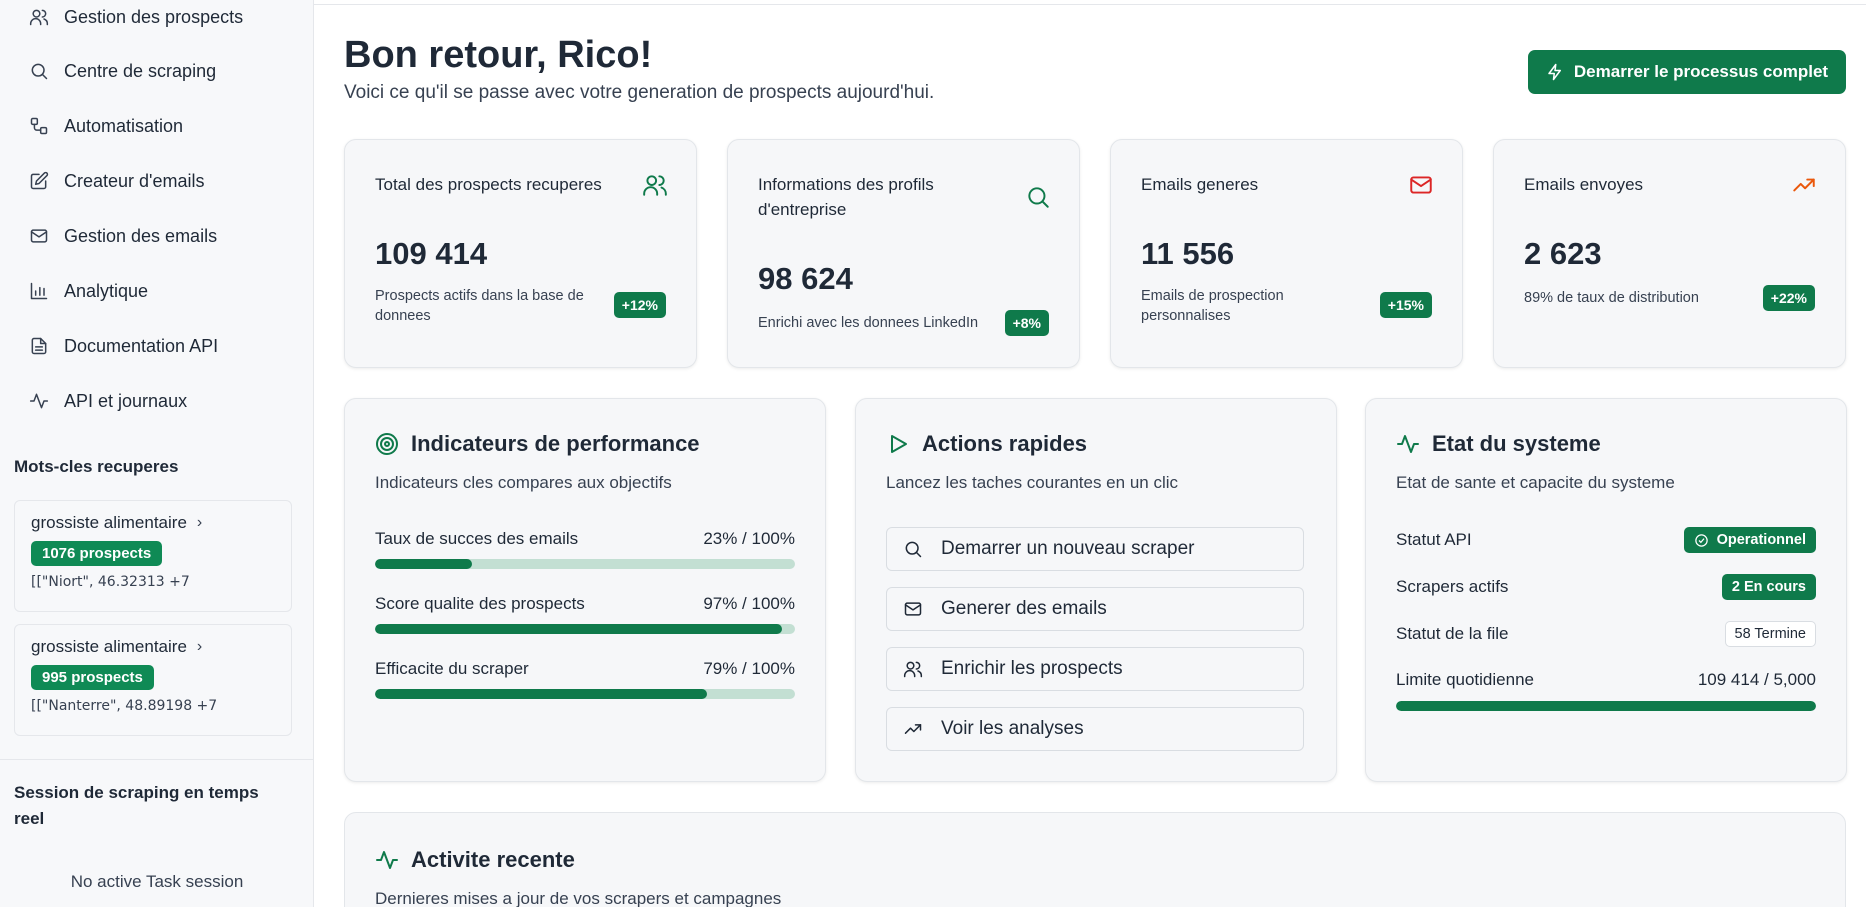 The image size is (1866, 907). I want to click on view-analytics-button: Voir les analyses, so click(1095, 729).